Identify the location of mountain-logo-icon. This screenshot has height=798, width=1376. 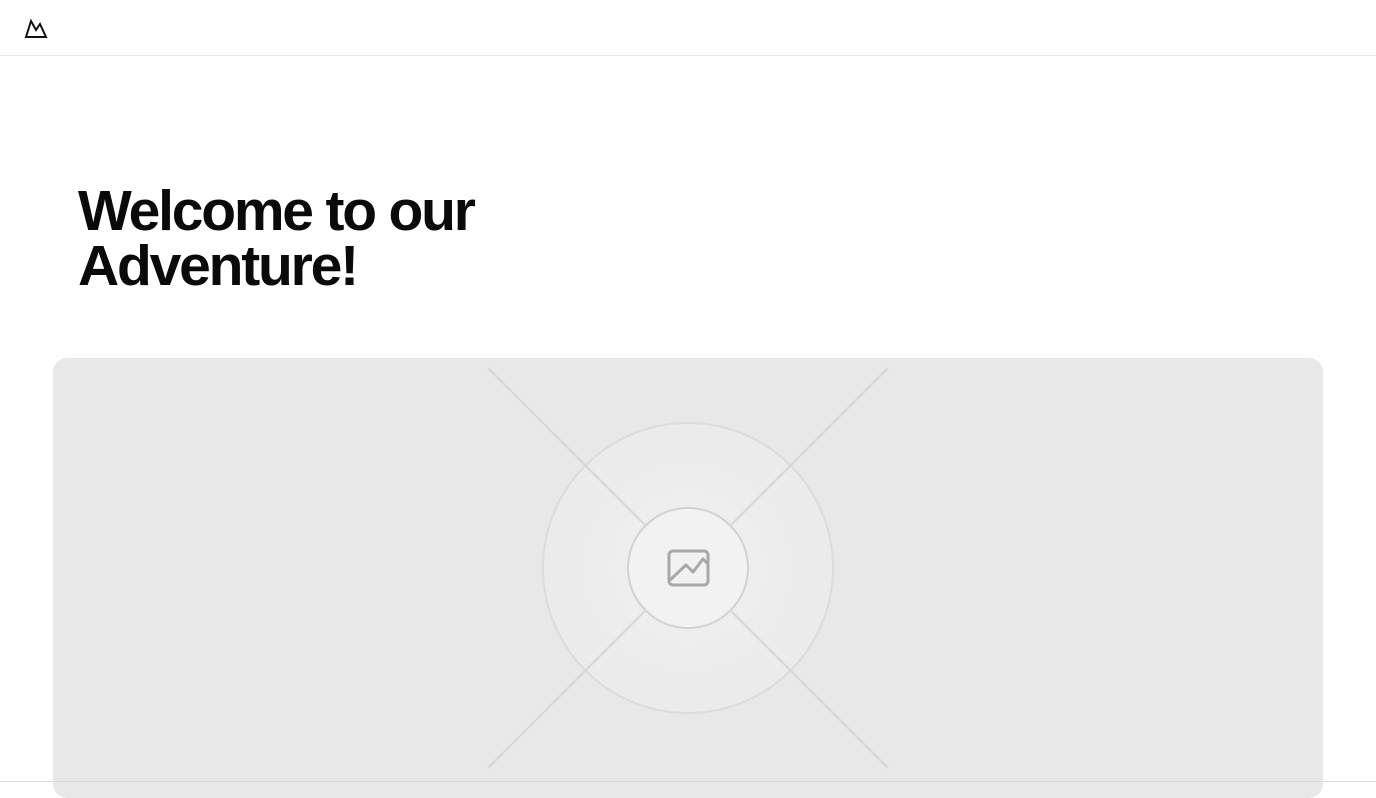
(36, 28).